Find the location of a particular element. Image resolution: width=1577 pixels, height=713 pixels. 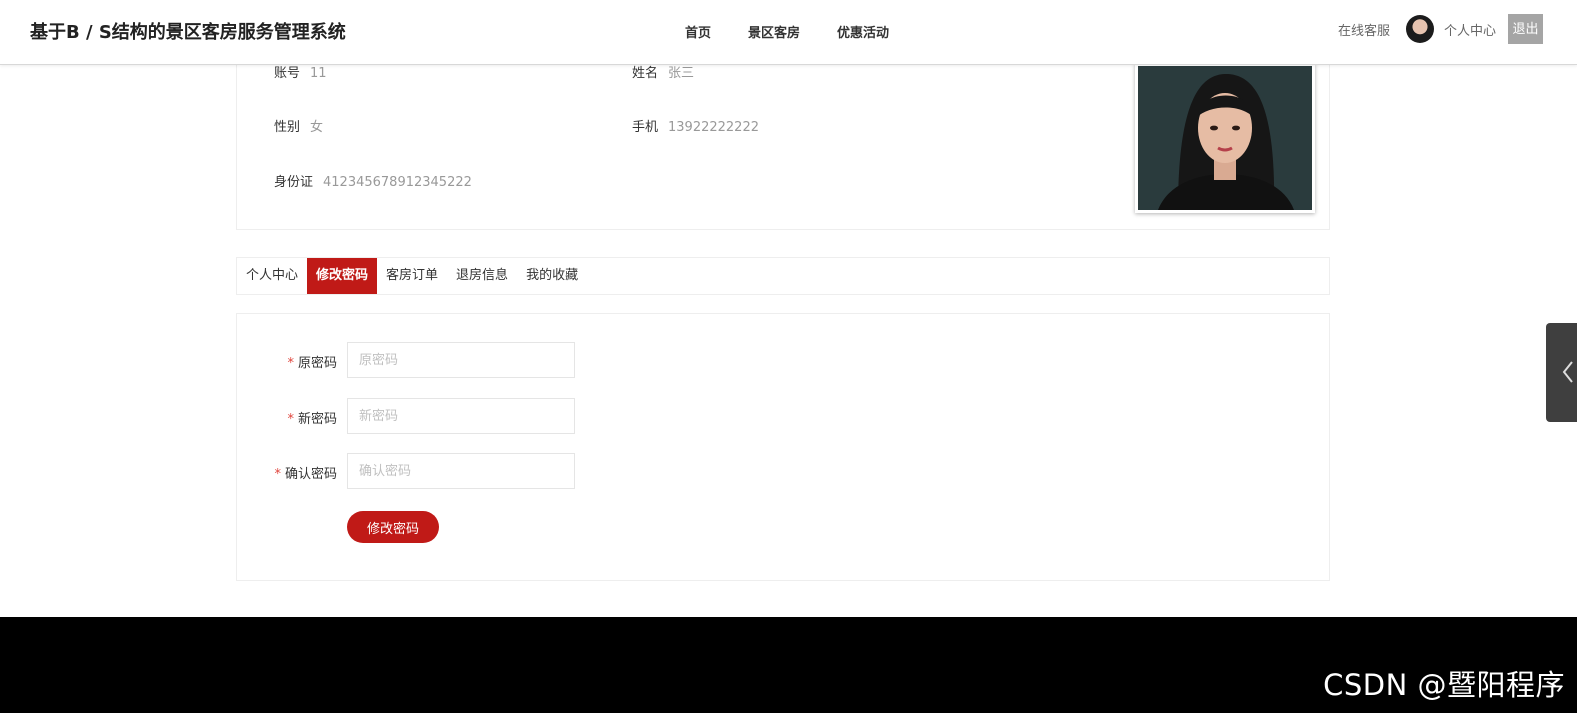

phone-field: 手机 13922222222 is located at coordinates (695, 125).